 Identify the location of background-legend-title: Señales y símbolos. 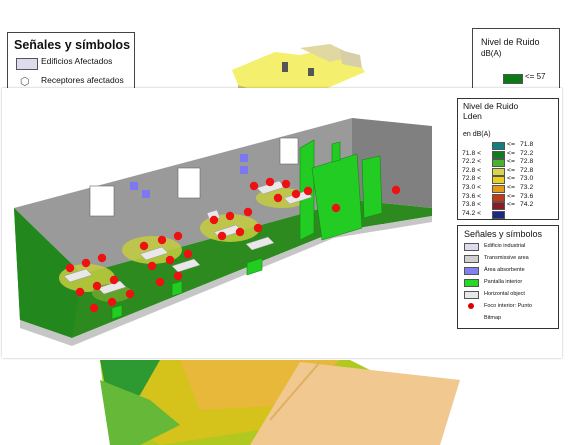
(72, 45).